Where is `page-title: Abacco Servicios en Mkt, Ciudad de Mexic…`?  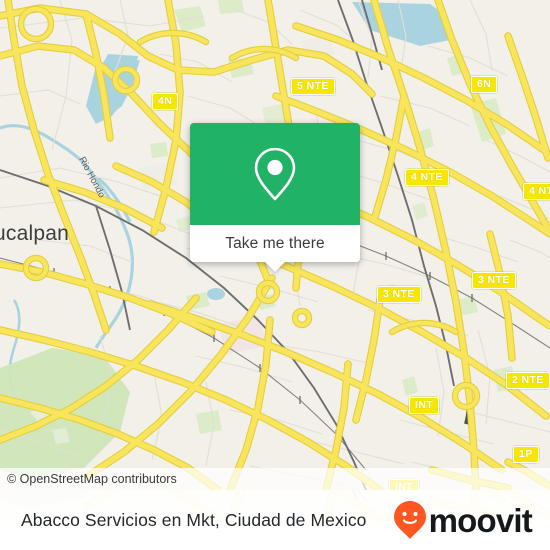
page-title: Abacco Servicios en Mkt, Ciudad de Mexic… is located at coordinates (194, 519).